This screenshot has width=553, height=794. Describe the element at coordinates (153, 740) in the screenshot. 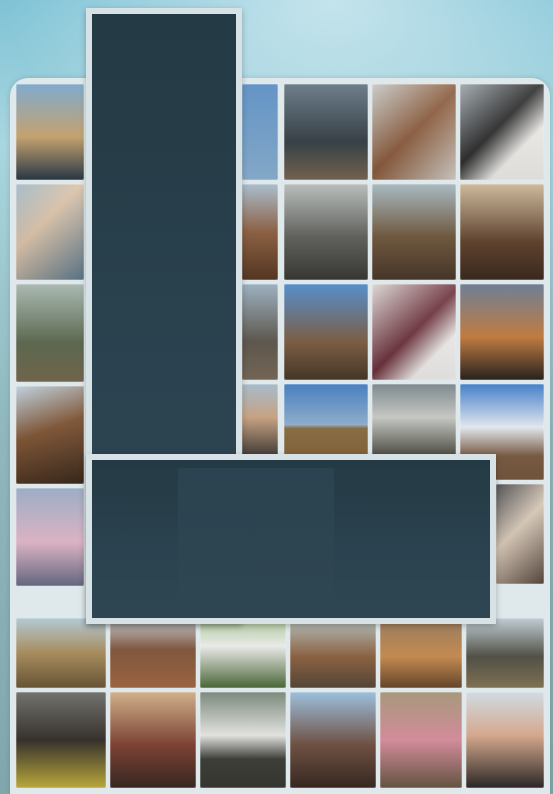

I see `photo-machinery-sunset` at that location.